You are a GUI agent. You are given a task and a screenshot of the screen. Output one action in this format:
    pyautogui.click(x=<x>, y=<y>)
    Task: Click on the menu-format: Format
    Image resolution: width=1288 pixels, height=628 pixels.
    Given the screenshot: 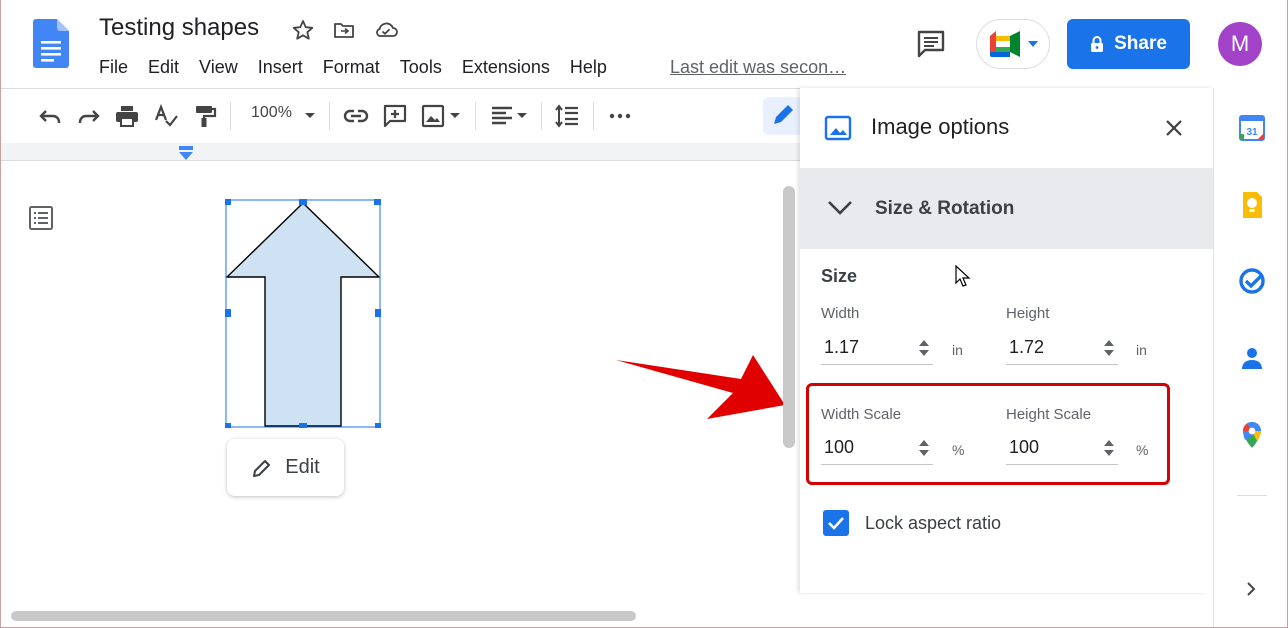 What is the action you would take?
    pyautogui.click(x=351, y=67)
    